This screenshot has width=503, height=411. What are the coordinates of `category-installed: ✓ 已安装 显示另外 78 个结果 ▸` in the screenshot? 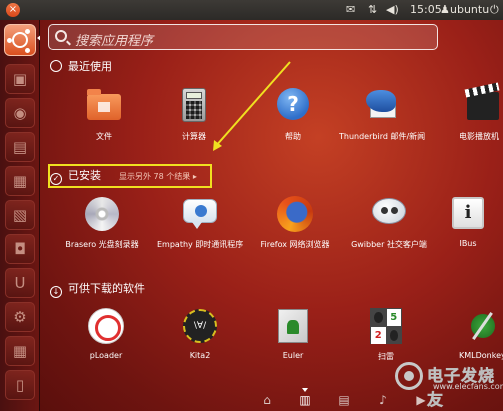 It's located at (123, 176).